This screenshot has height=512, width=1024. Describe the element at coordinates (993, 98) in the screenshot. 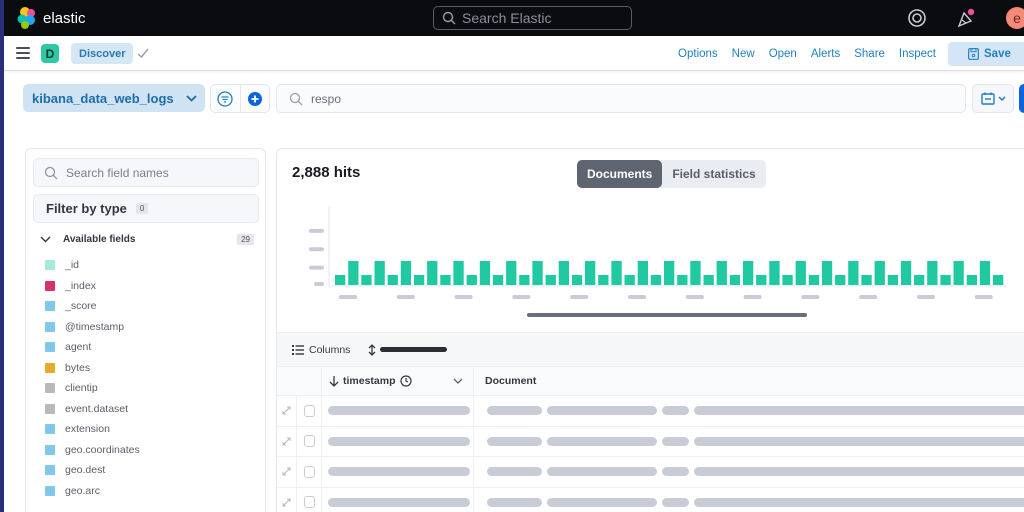

I see `date-picker-button` at that location.